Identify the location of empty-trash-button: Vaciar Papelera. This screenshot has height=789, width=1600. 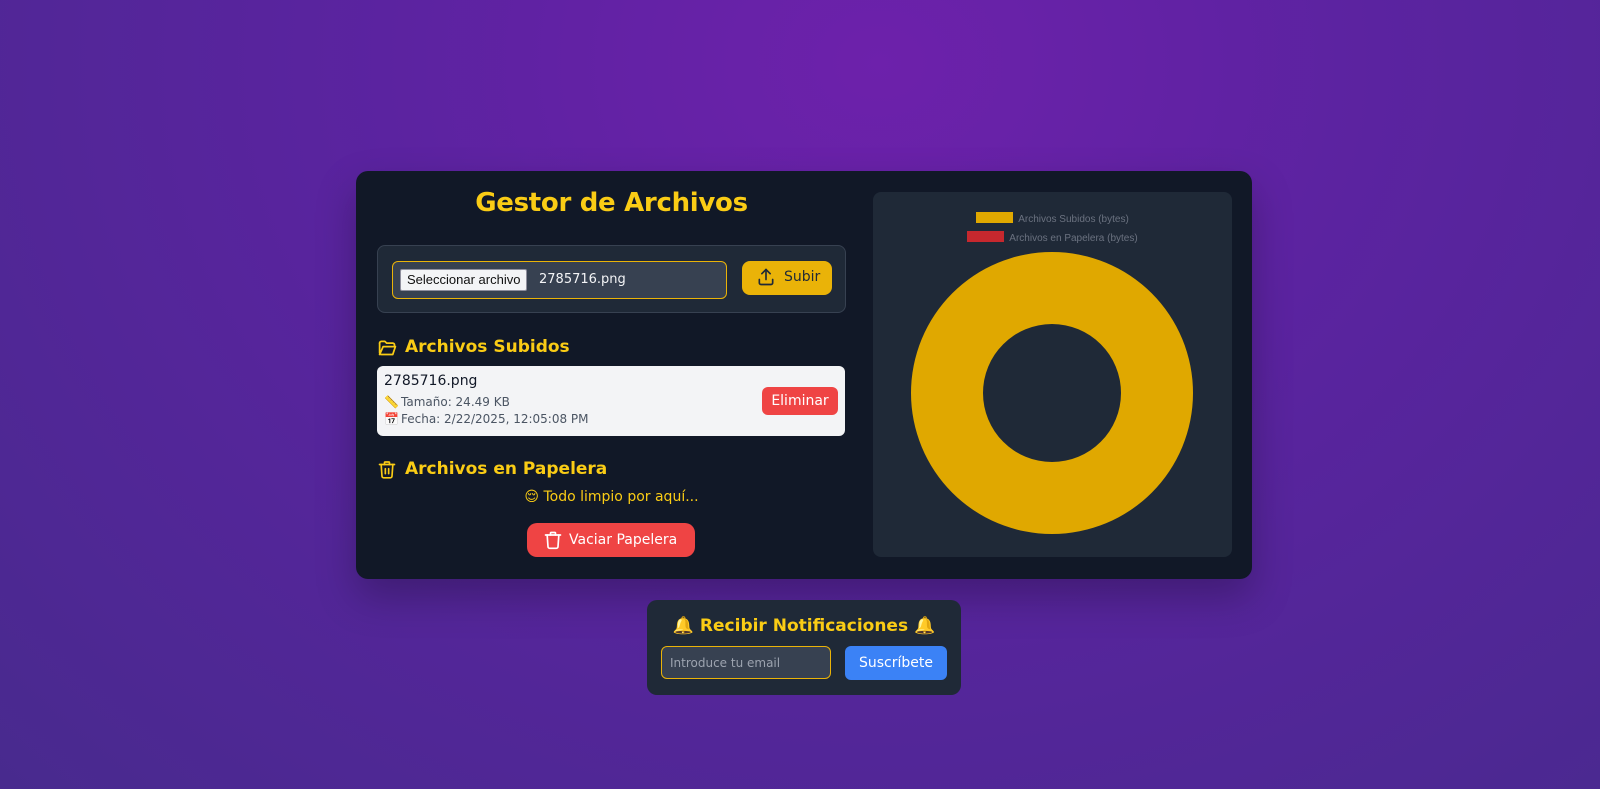
(611, 540).